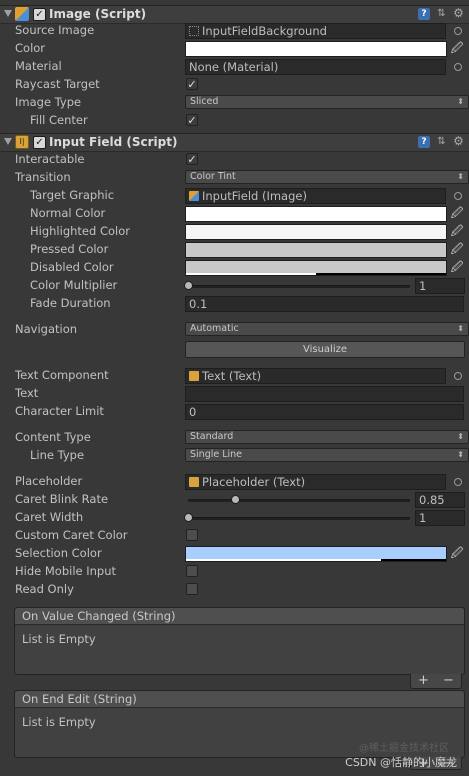 The image size is (469, 776). I want to click on character-limit-label: Character Limit, so click(59, 411).